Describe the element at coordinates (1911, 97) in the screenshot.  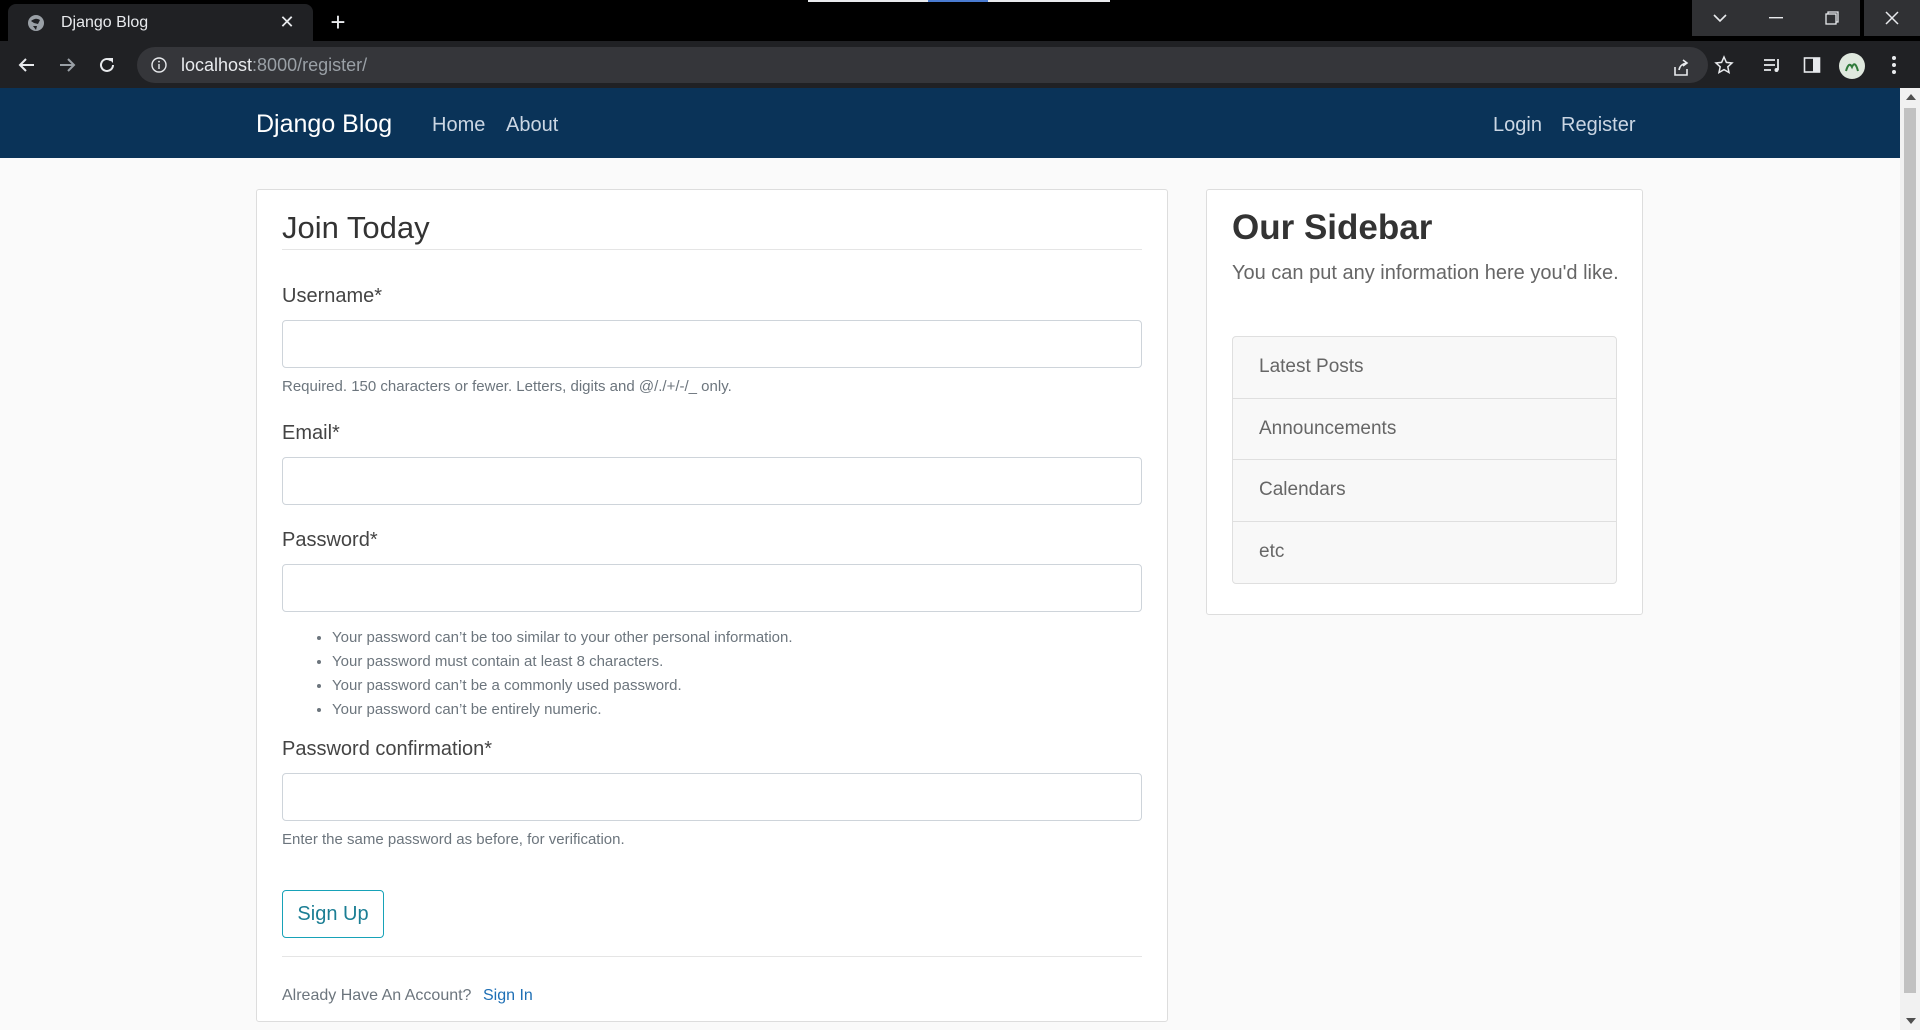
I see `scroll-up-arrow-icon` at that location.